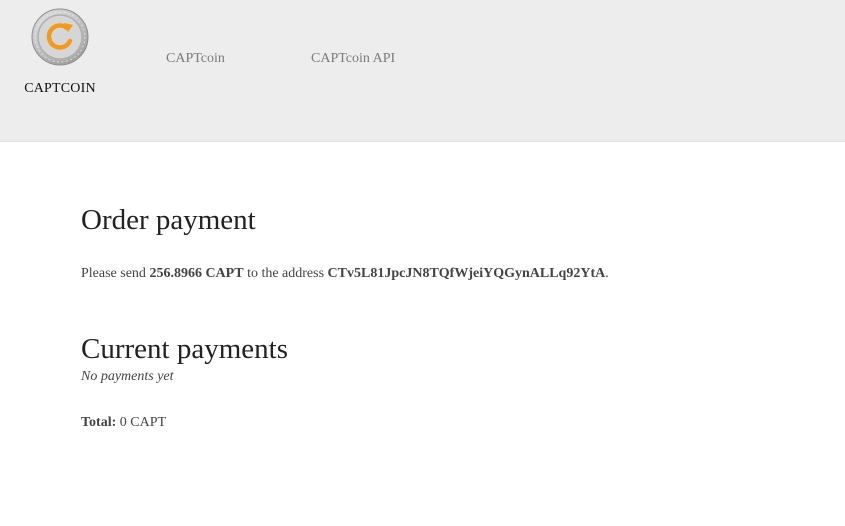 The image size is (845, 526). I want to click on total-value: 0 CAPT, so click(141, 422).